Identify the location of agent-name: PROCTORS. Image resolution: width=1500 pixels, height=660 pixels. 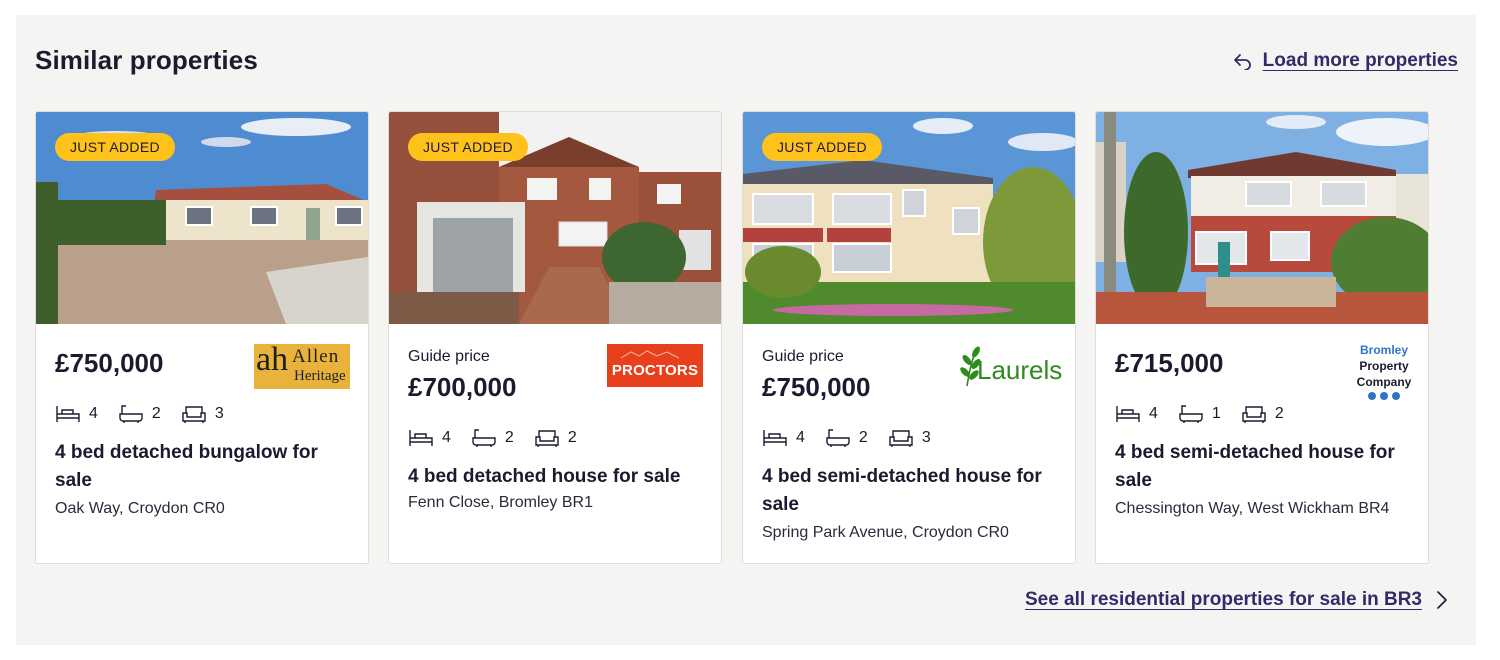
(655, 370).